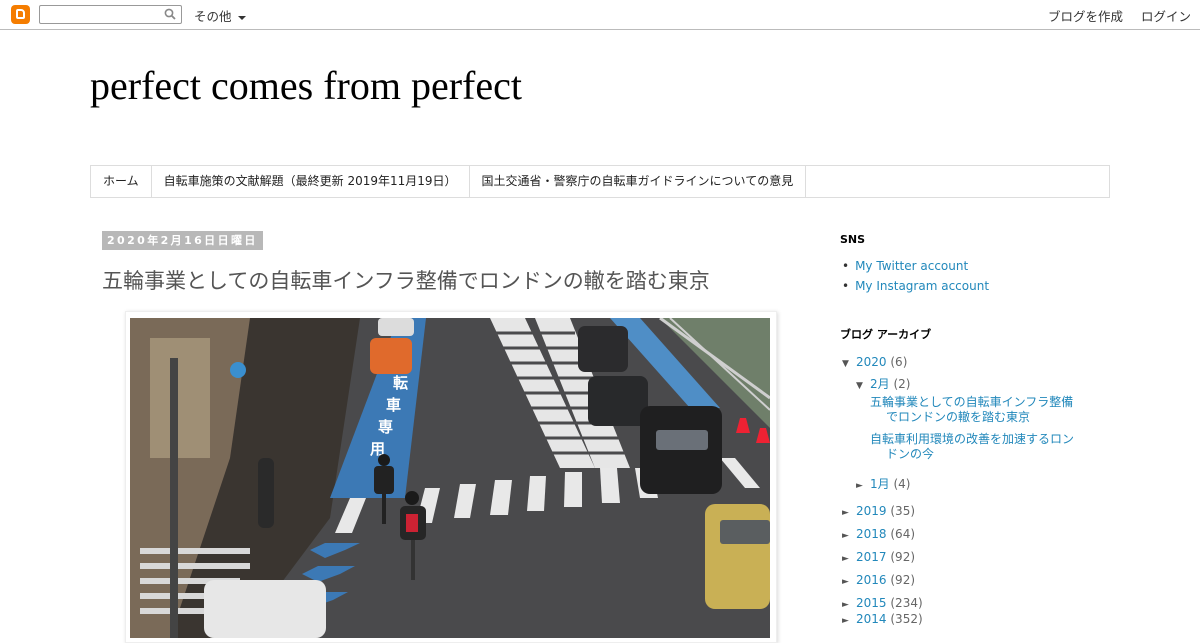  What do you see at coordinates (871, 580) in the screenshot?
I see `archive-year-label: 2016` at bounding box center [871, 580].